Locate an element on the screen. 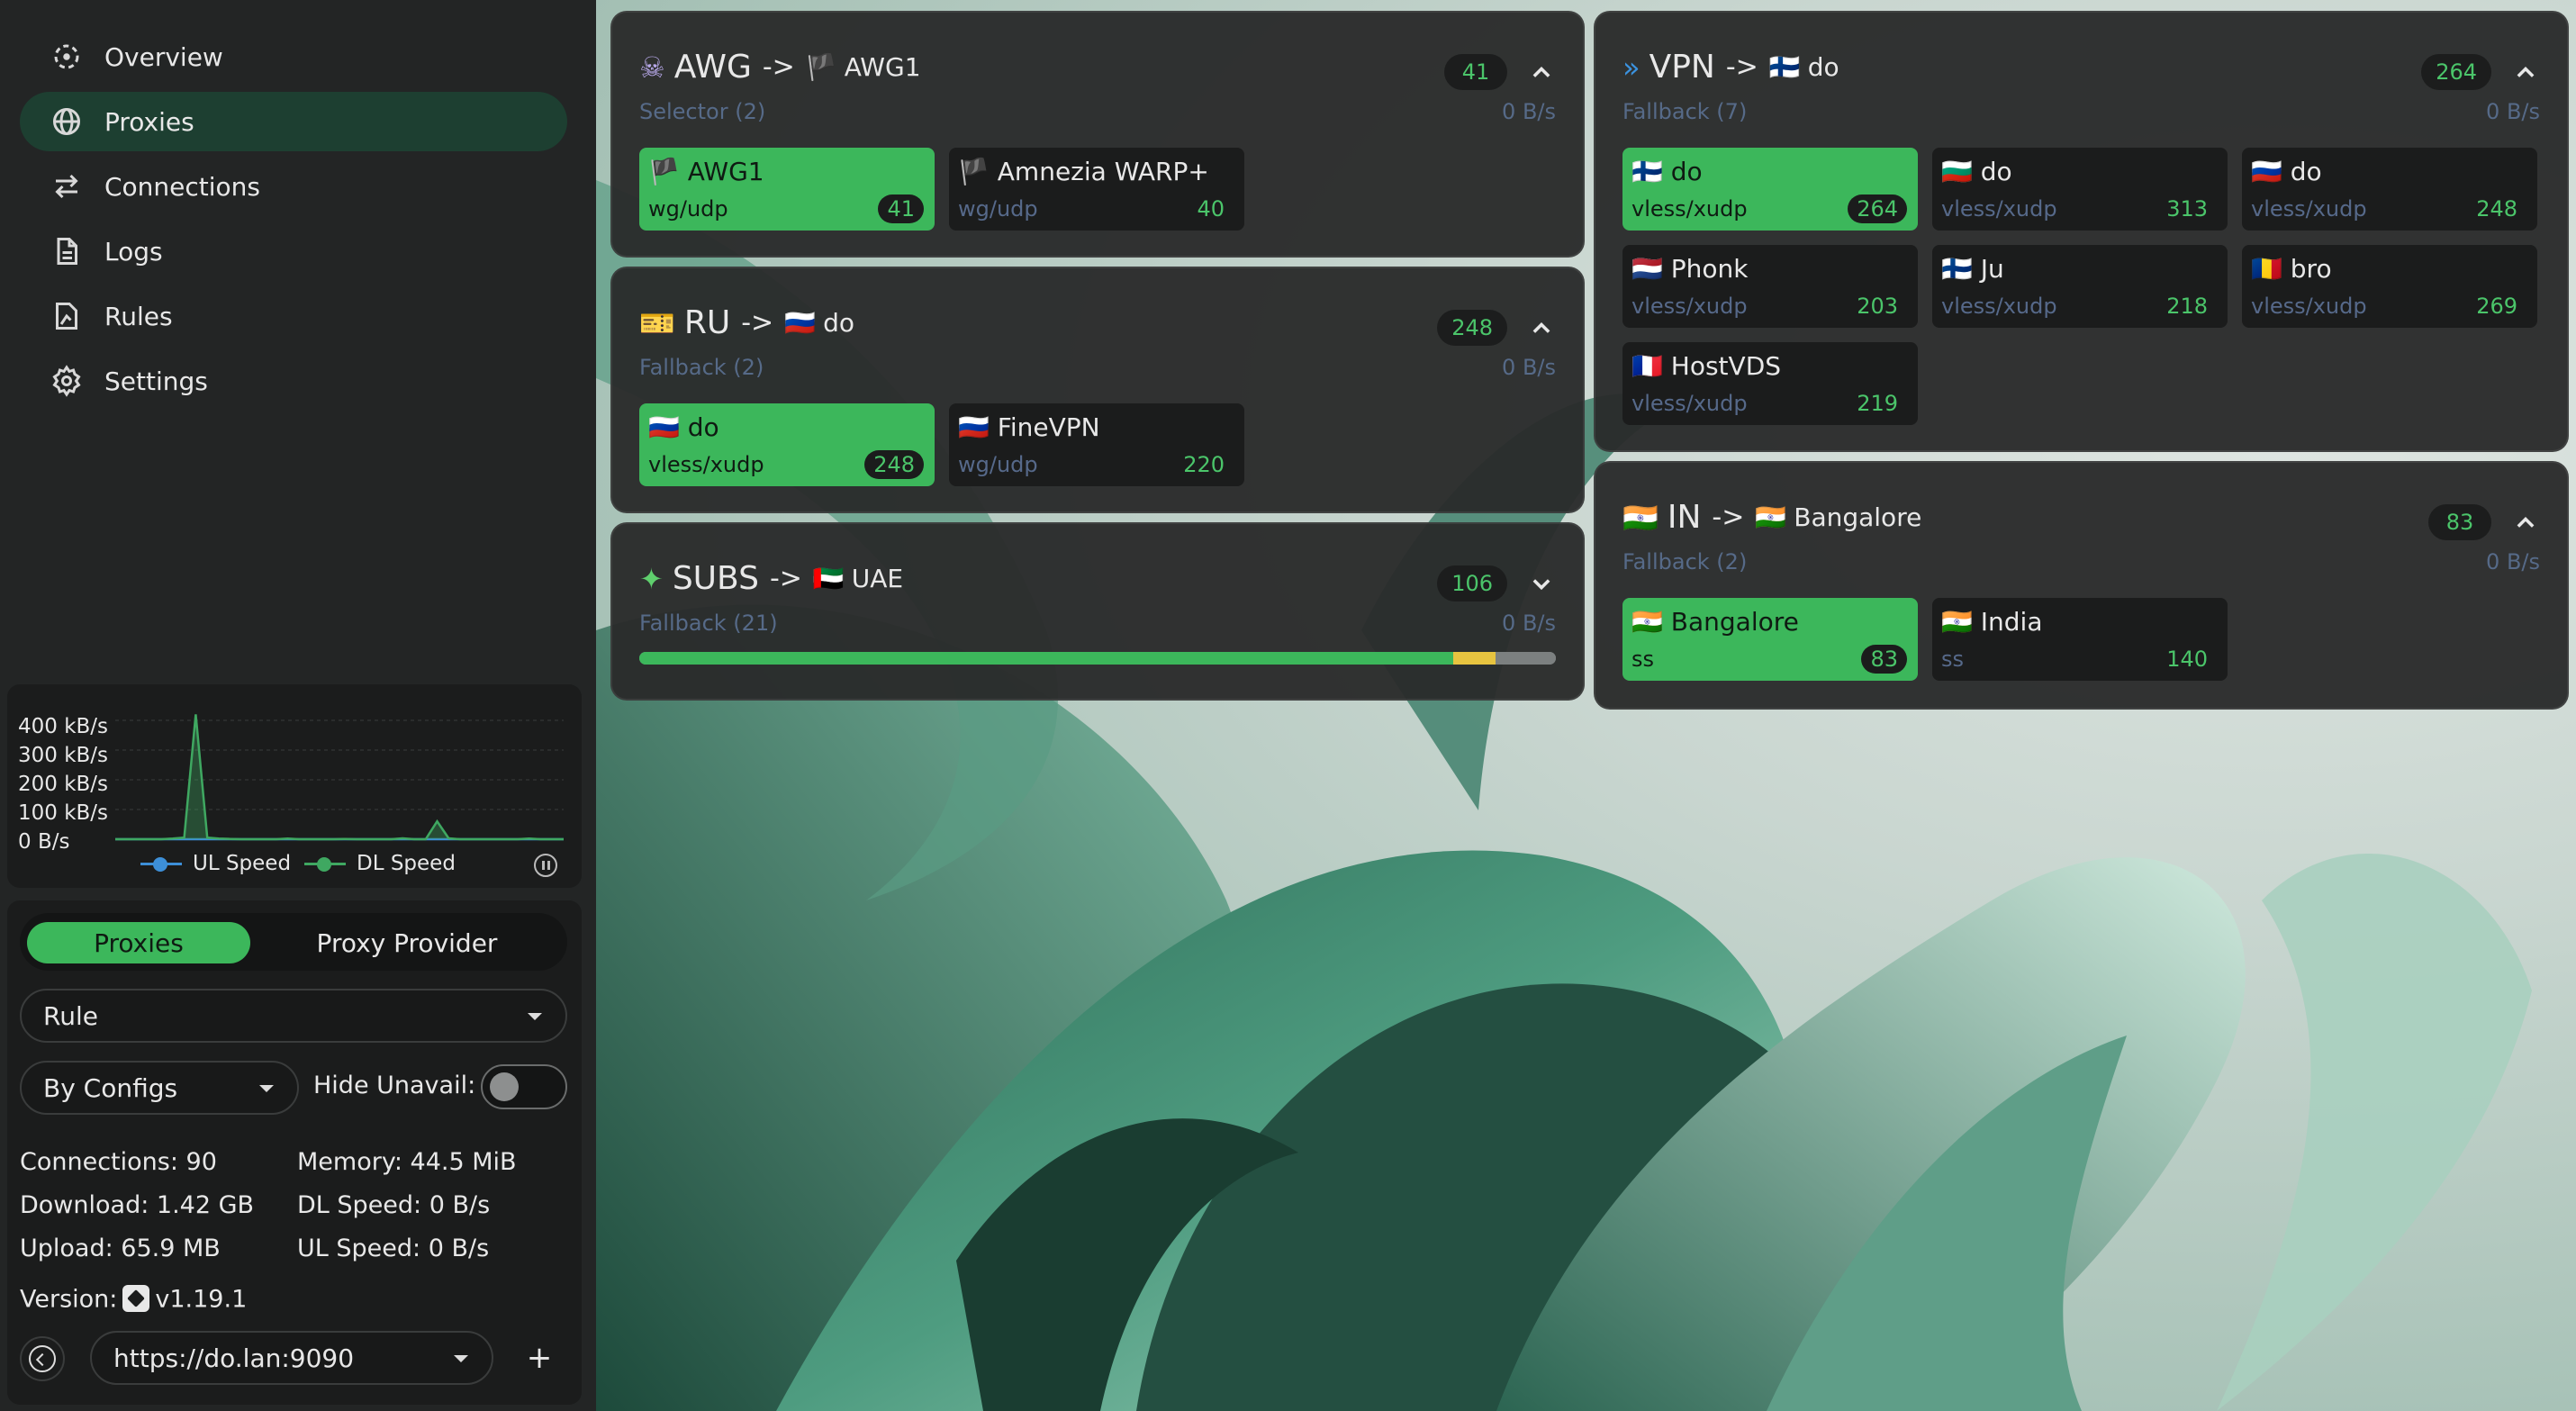  proxy-name: 🇮🇳 Bangalore is located at coordinates (1715, 622).